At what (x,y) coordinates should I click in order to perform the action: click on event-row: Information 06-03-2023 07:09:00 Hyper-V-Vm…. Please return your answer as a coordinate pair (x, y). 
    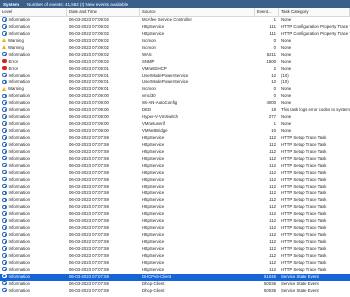
    Looking at the image, I should click on (175, 117).